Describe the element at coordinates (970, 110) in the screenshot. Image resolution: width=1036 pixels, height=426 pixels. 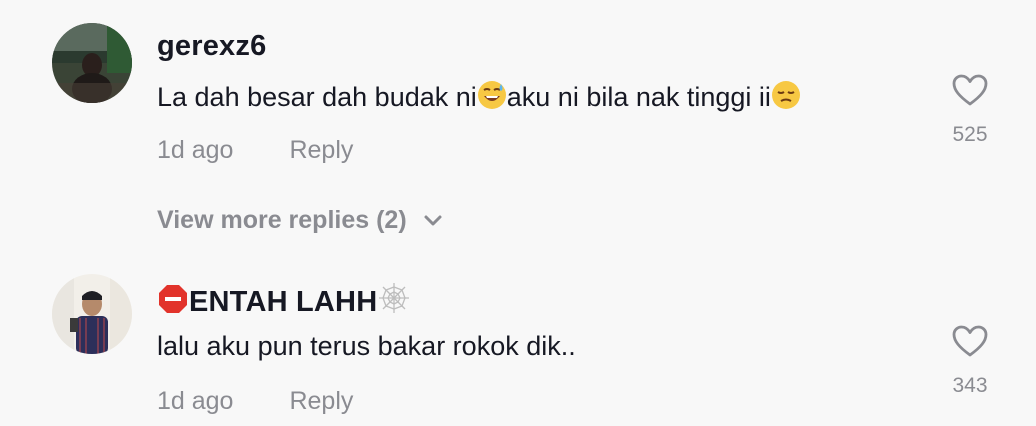
I see `like-button: 525` at that location.